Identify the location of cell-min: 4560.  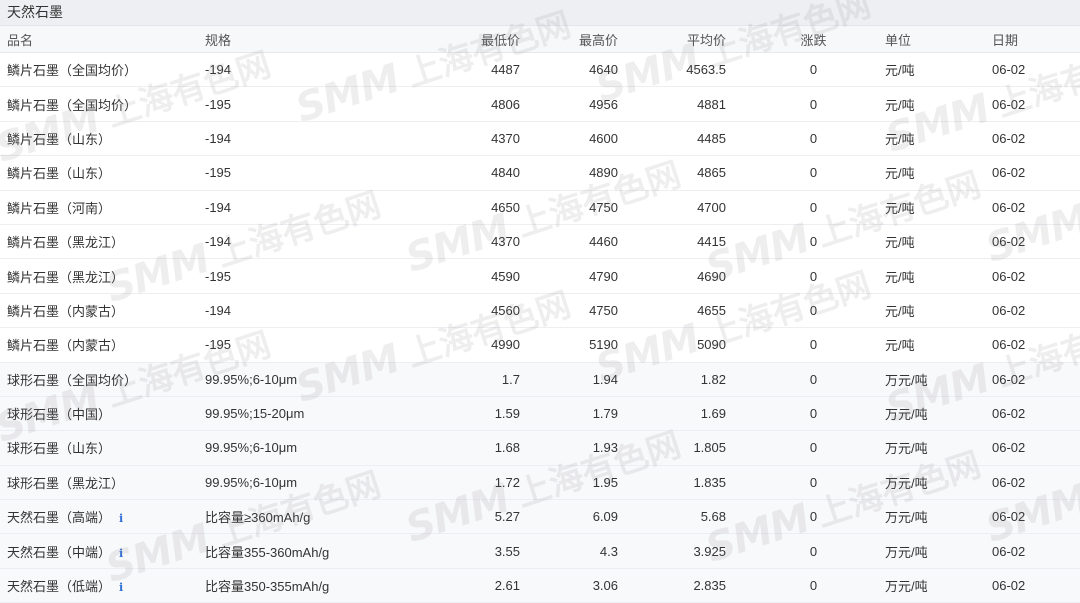
(467, 311).